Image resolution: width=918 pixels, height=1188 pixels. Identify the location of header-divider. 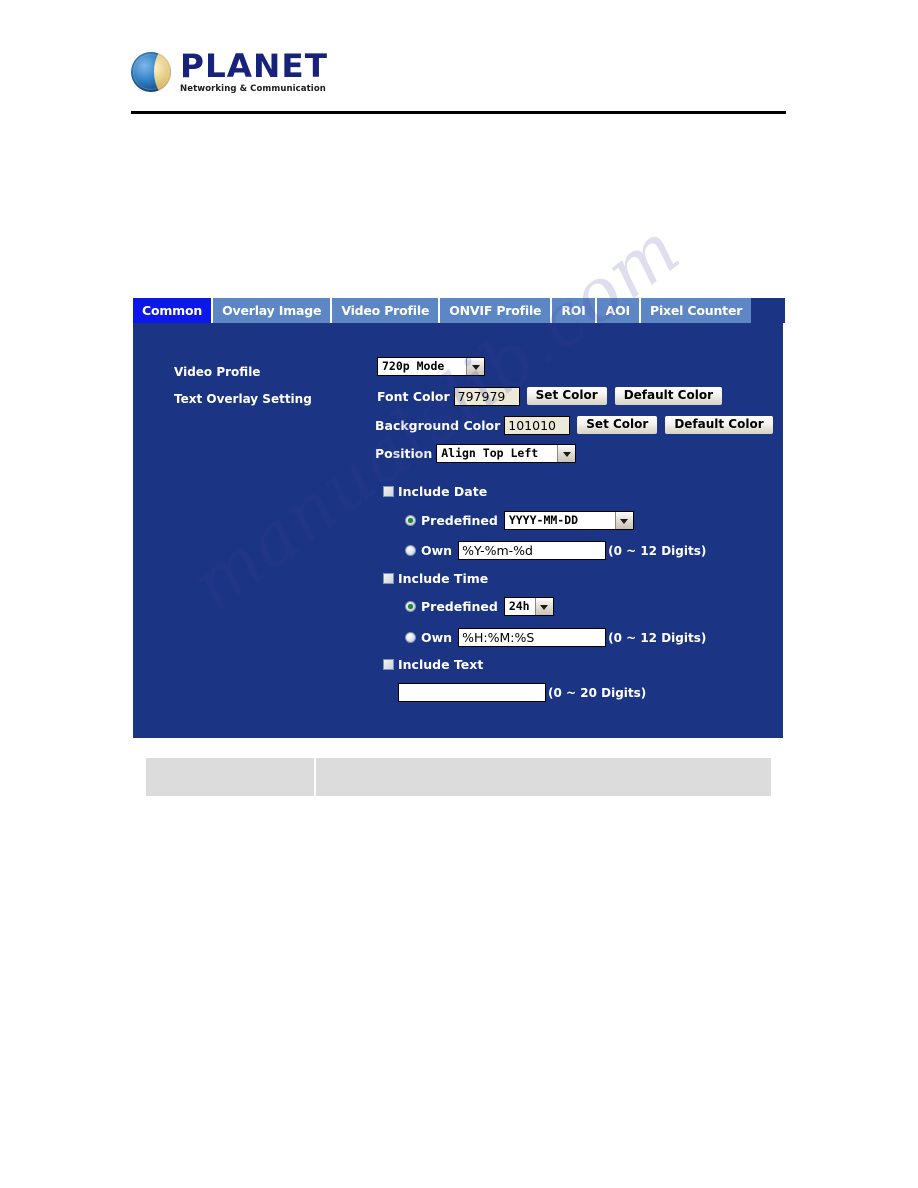
(458, 112).